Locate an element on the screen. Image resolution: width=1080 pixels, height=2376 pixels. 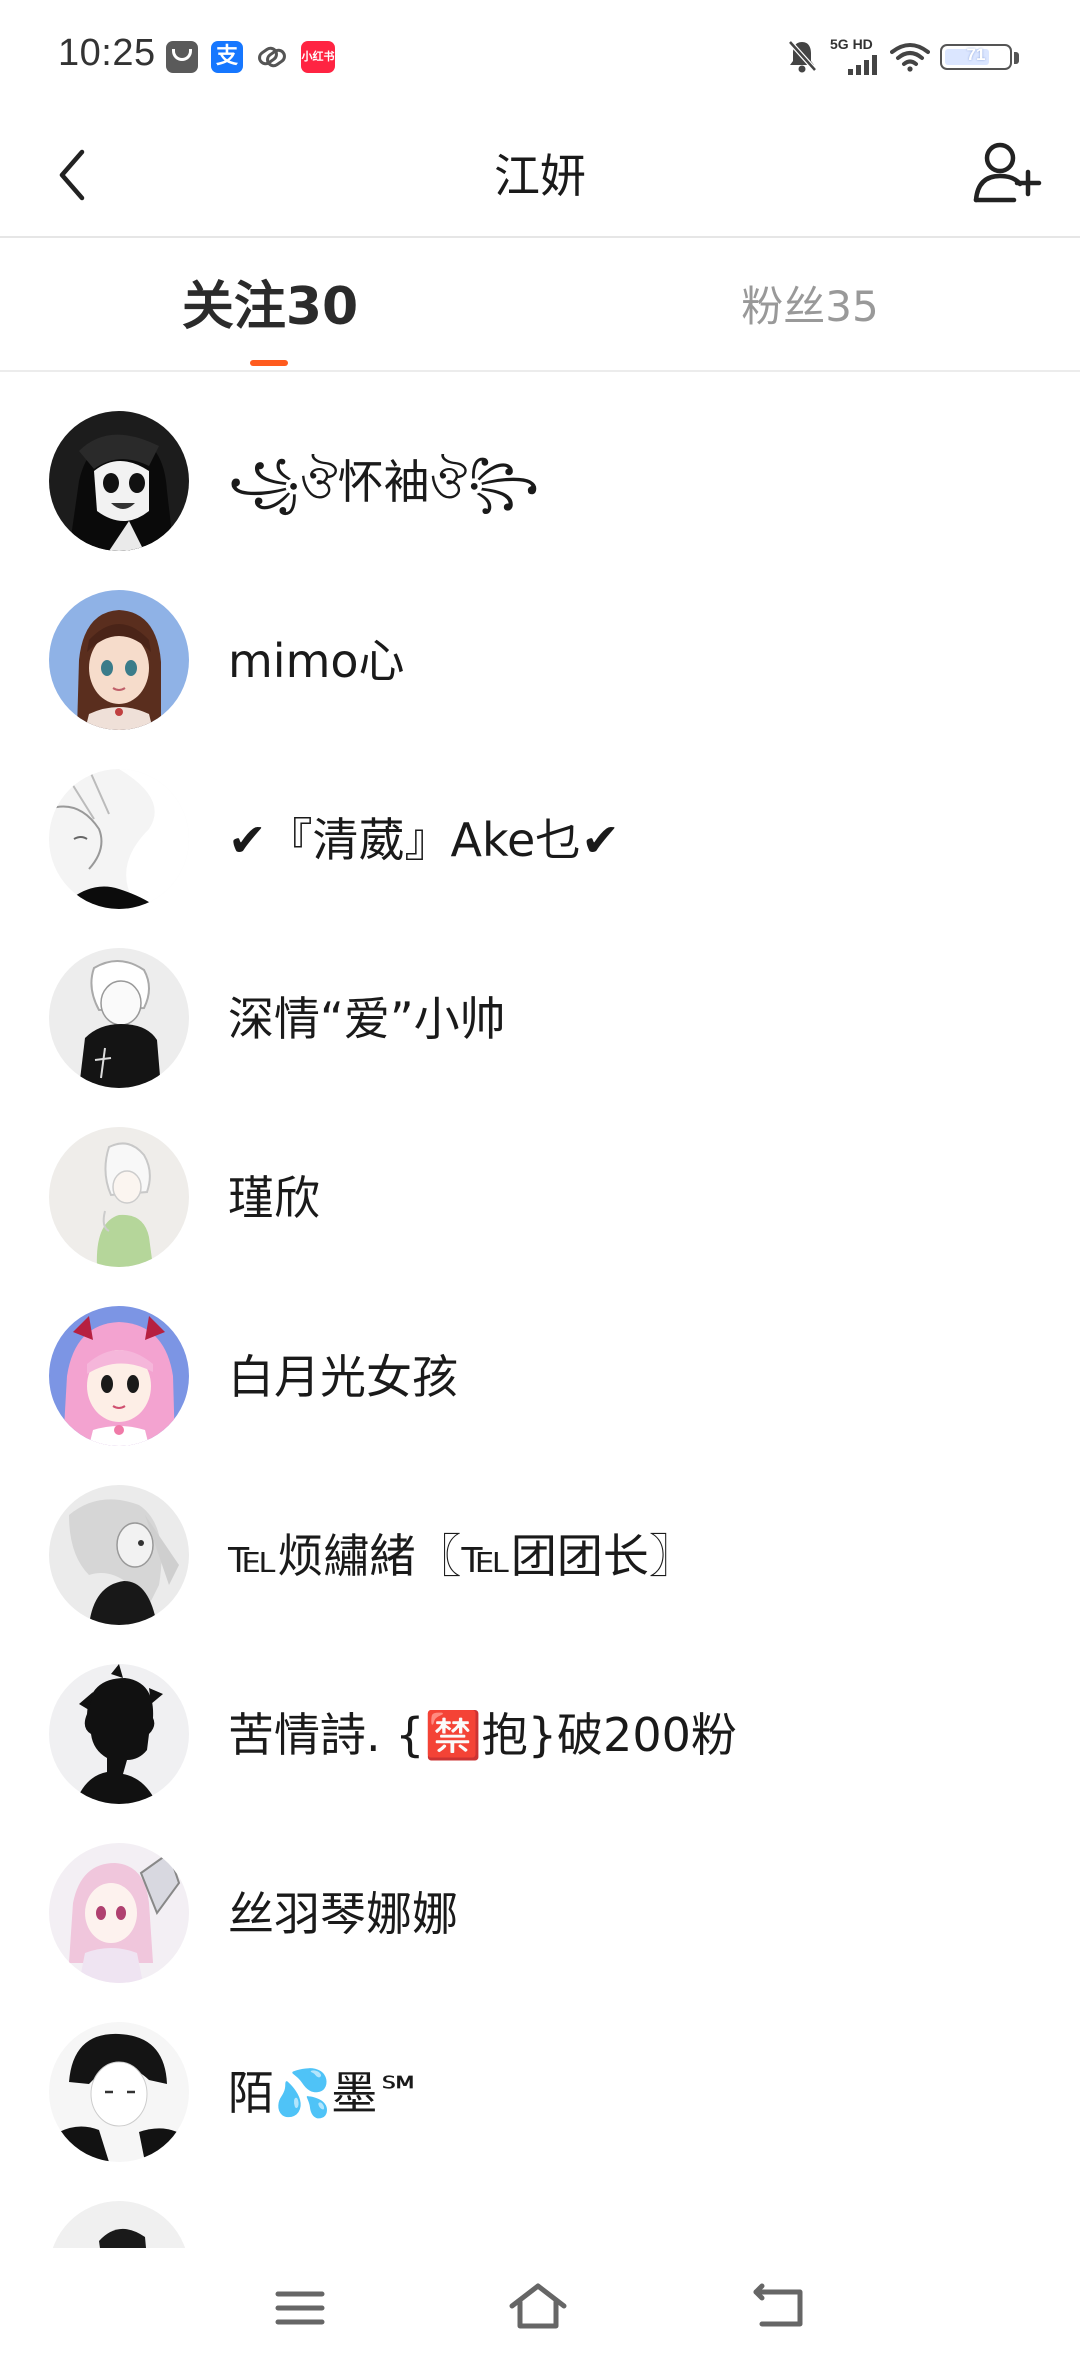
menu-icon is located at coordinates (300, 2308).